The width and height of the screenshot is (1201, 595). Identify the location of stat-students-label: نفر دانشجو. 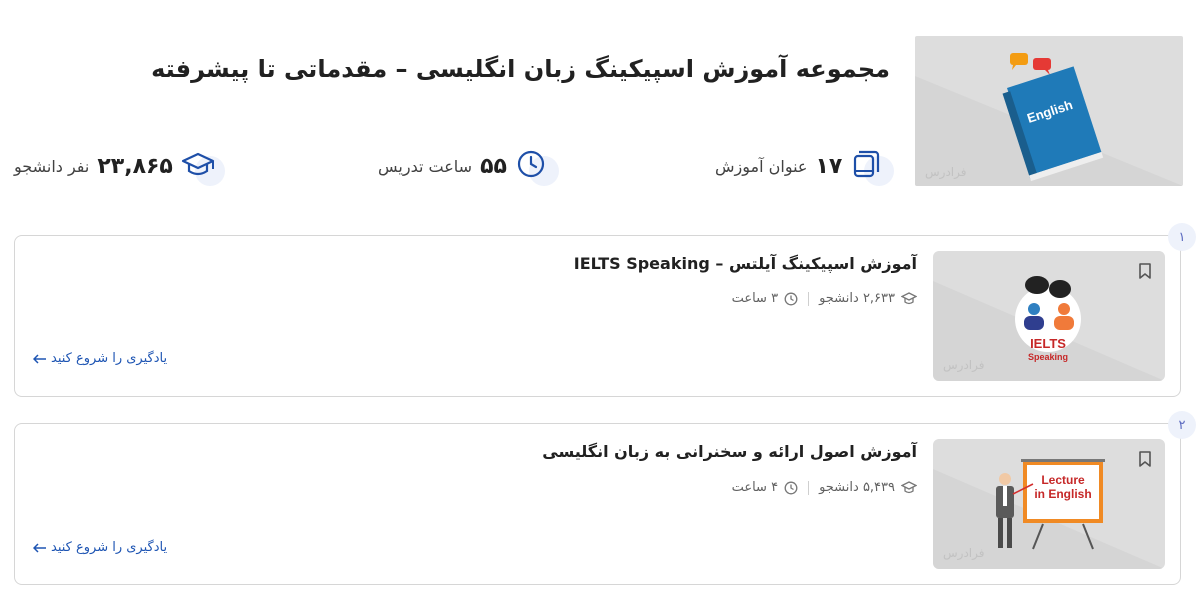
(52, 166).